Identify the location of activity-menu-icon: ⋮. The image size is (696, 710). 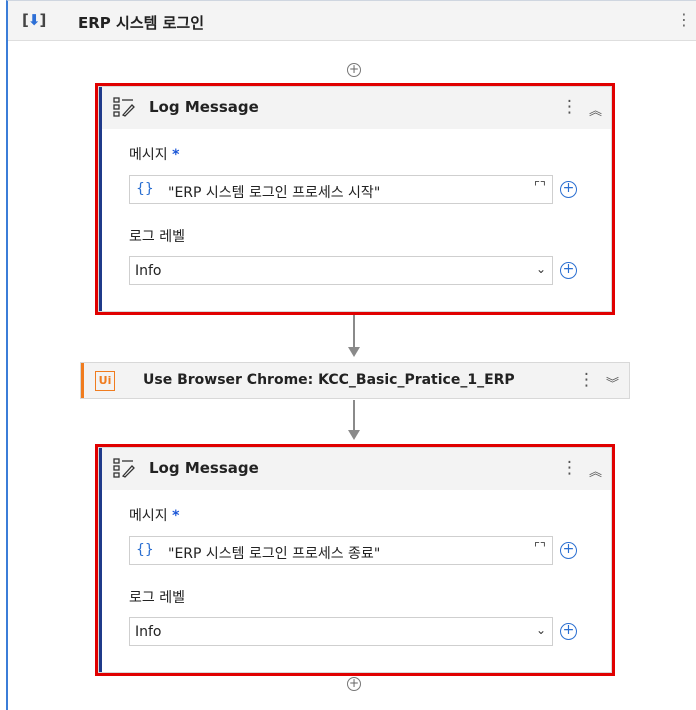
(586, 380).